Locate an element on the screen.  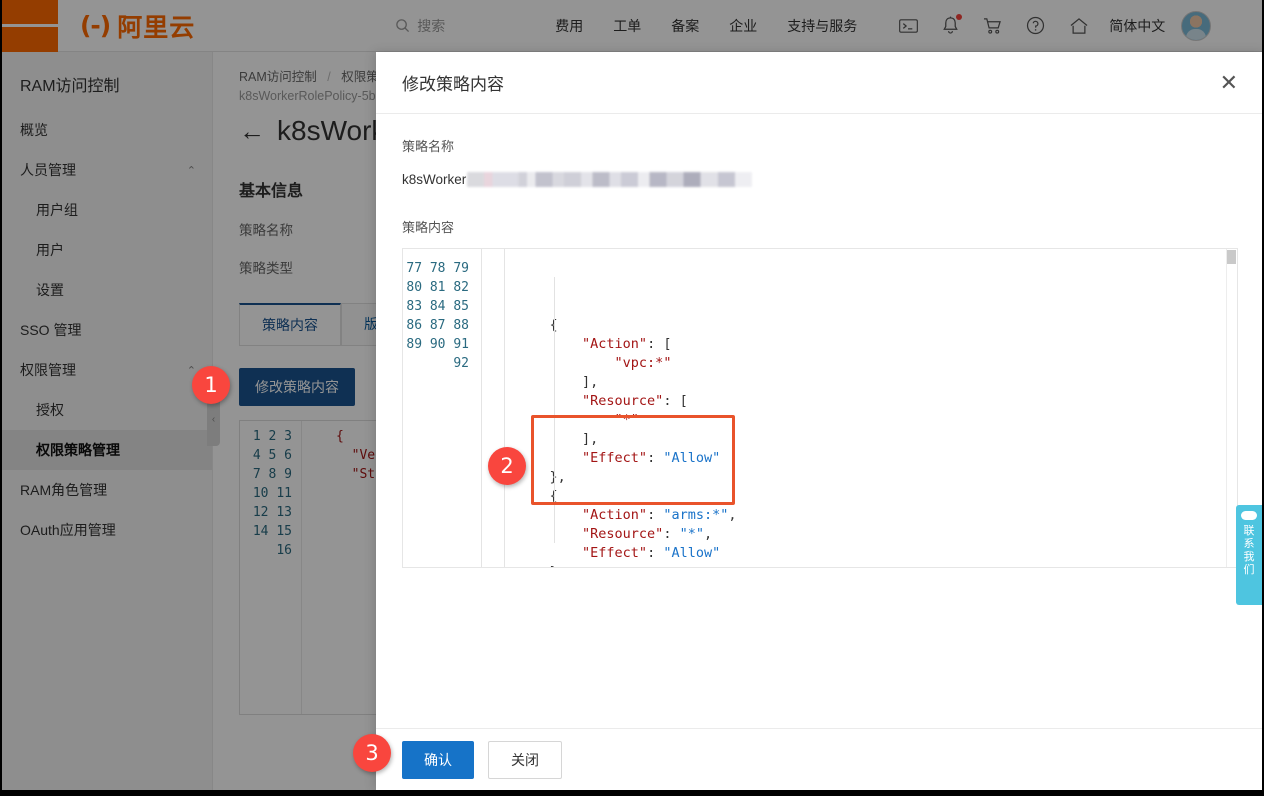
modal-footer: 确认 关闭 is located at coordinates (819, 759).